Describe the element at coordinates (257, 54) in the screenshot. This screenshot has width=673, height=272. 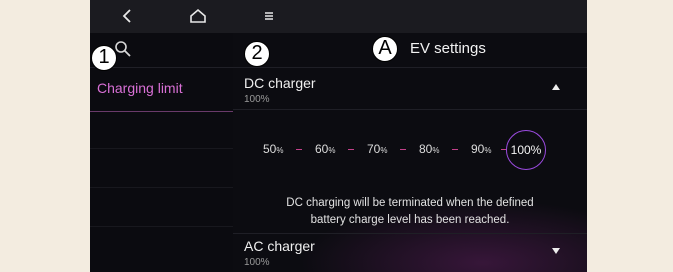
I see `callout-2: 2` at that location.